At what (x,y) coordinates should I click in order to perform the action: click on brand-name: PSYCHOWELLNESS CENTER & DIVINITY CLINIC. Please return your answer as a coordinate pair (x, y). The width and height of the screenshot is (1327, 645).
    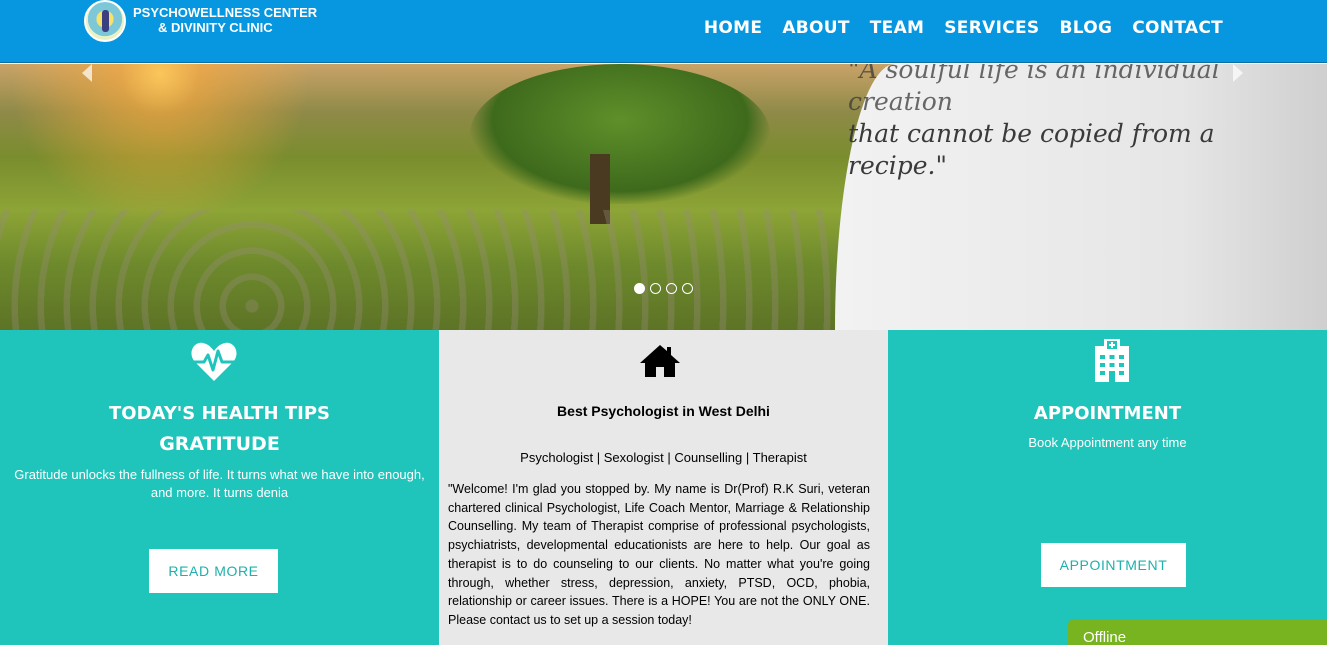
    Looking at the image, I should click on (225, 20).